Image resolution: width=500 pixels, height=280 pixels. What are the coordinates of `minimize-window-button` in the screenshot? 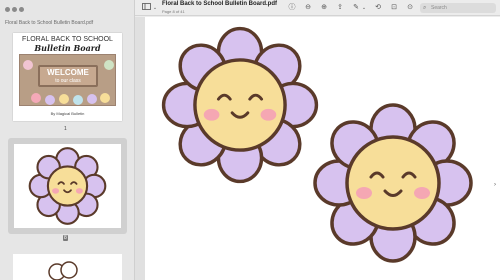 It's located at (14, 9).